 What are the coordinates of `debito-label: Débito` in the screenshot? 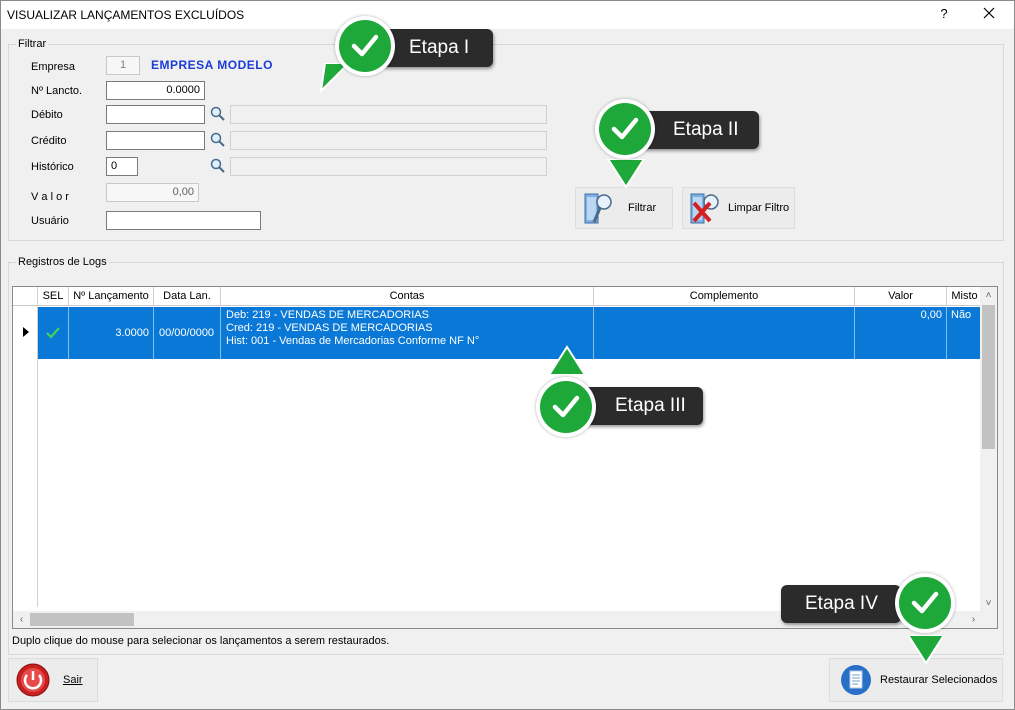 It's located at (47, 115).